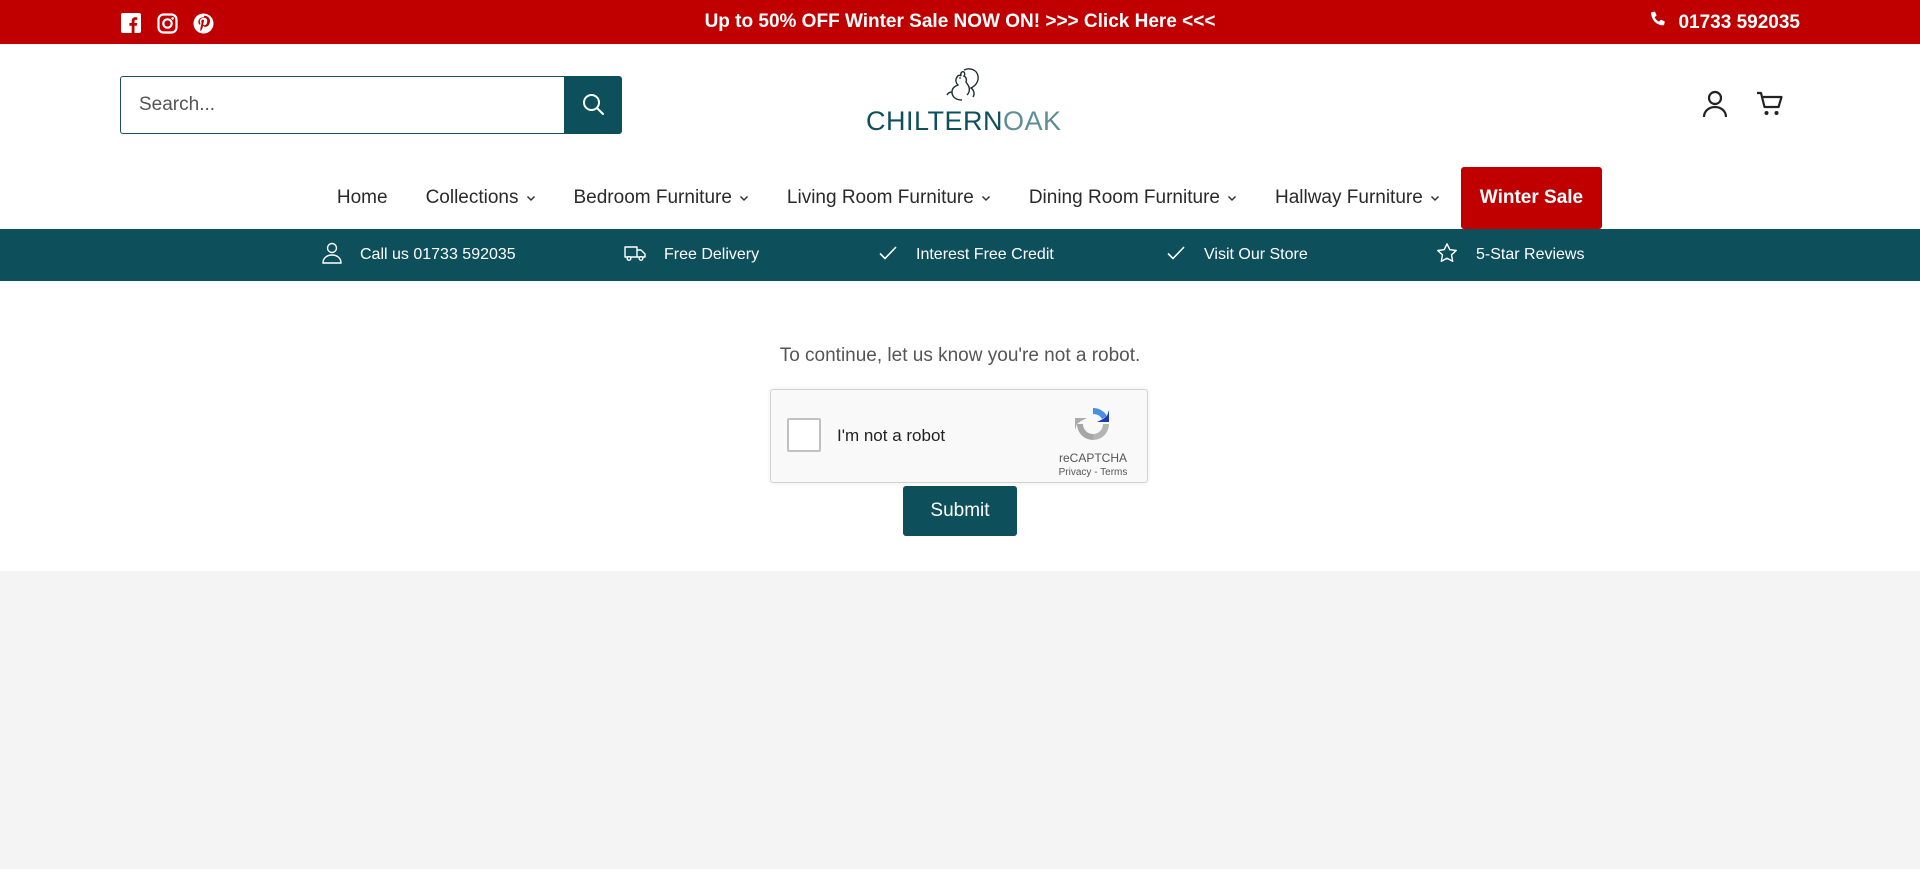 The width and height of the screenshot is (1920, 869). What do you see at coordinates (1770, 106) in the screenshot?
I see `cart-icon` at bounding box center [1770, 106].